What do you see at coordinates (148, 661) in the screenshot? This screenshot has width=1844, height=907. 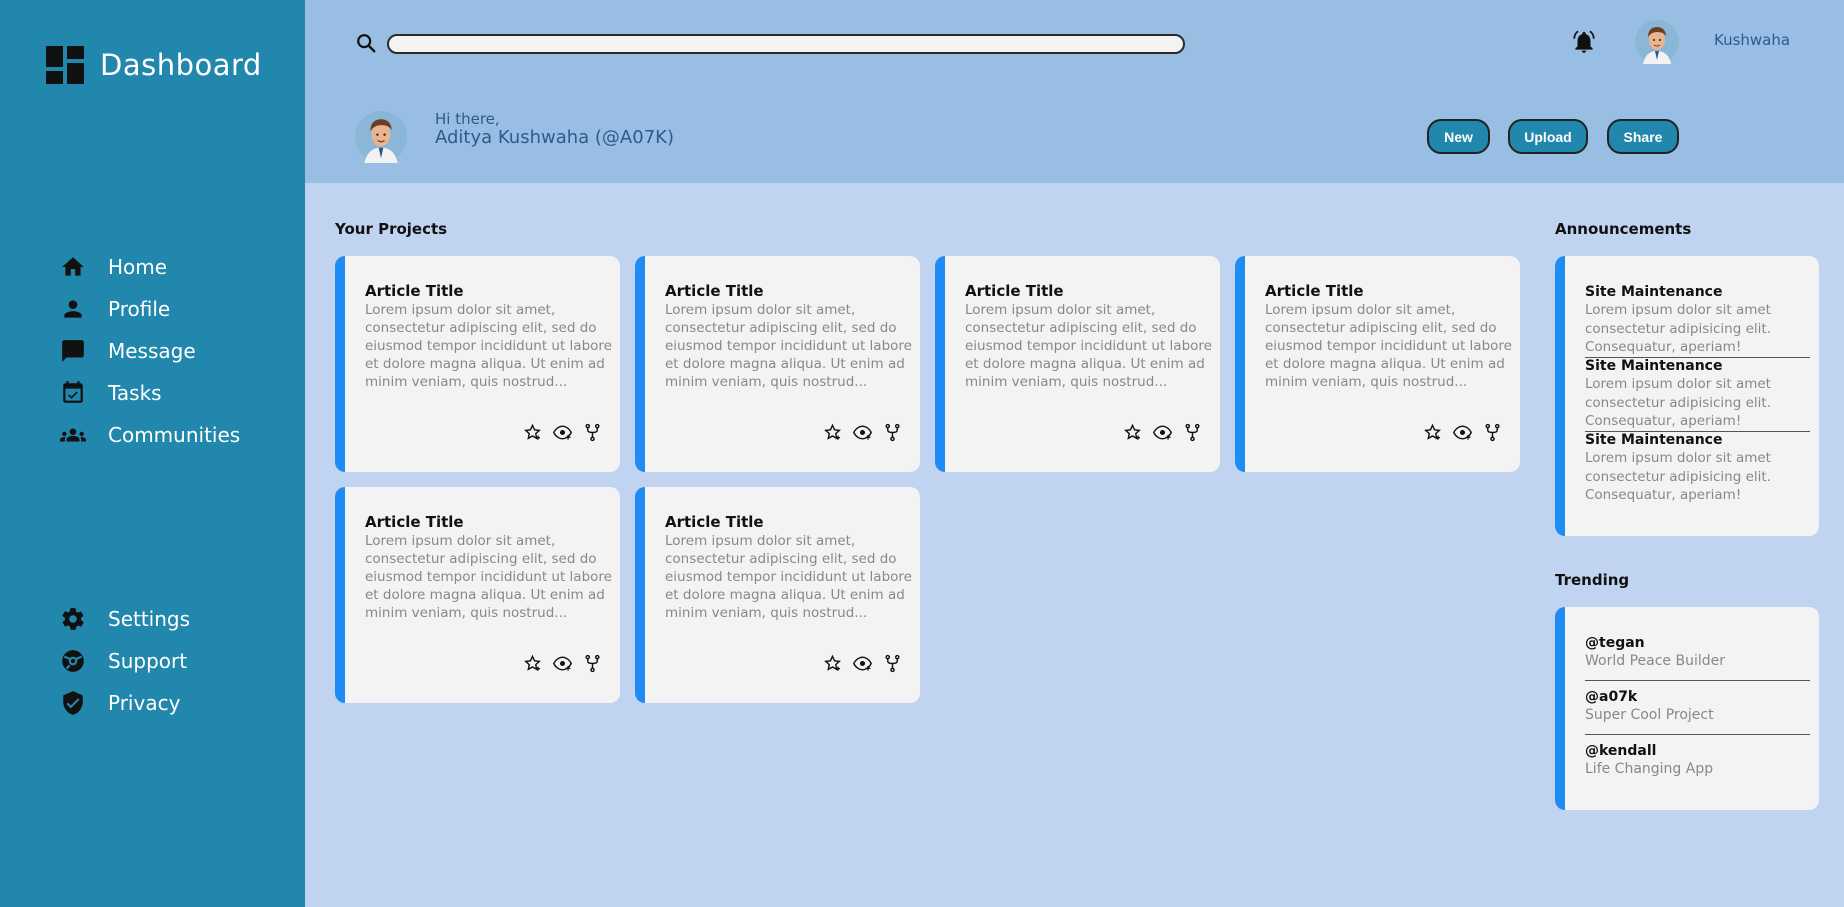 I see `sidebar-item-label: Support` at bounding box center [148, 661].